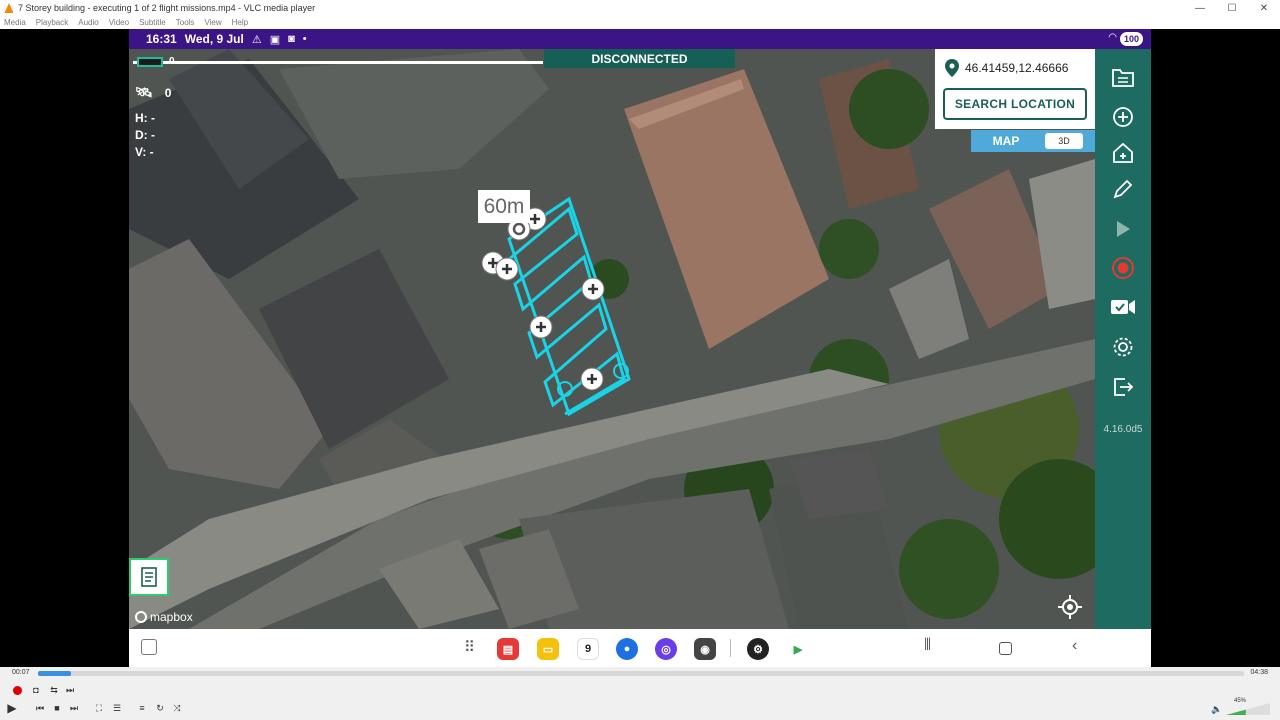  Describe the element at coordinates (555, 302) in the screenshot. I see `waypoint-markers` at that location.